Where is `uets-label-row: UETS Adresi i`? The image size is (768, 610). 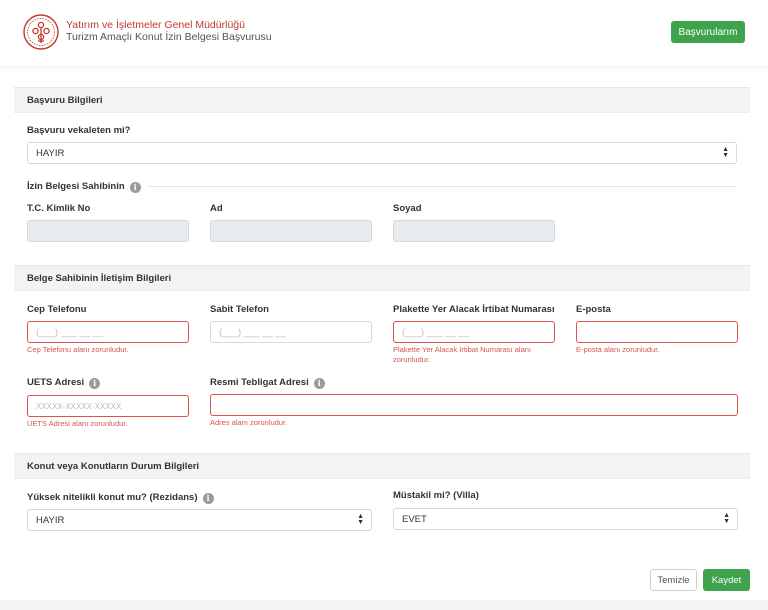
uets-label-row: UETS Adresi i is located at coordinates (64, 383).